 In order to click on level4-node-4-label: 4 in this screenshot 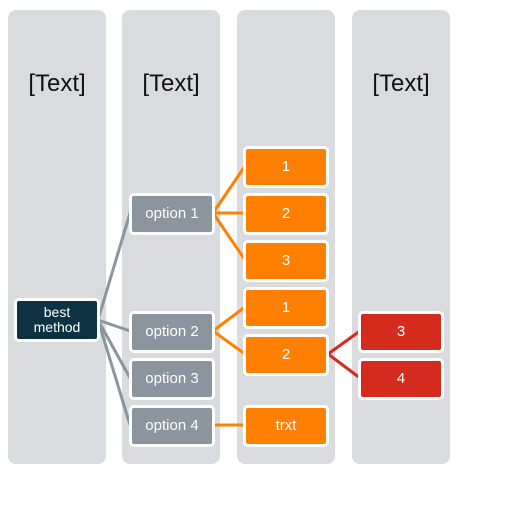, I will do `click(401, 378)`.